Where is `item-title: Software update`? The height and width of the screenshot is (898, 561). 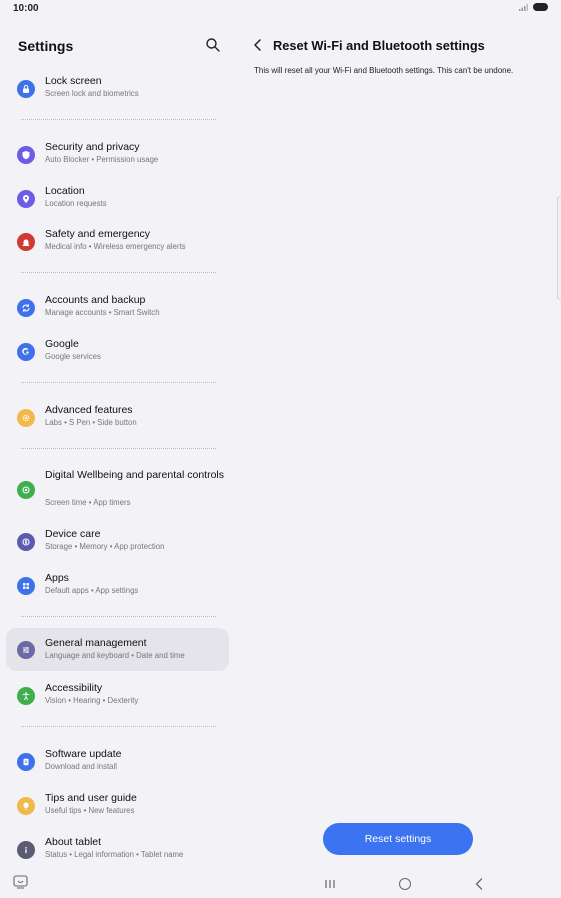 item-title: Software update is located at coordinates (83, 754).